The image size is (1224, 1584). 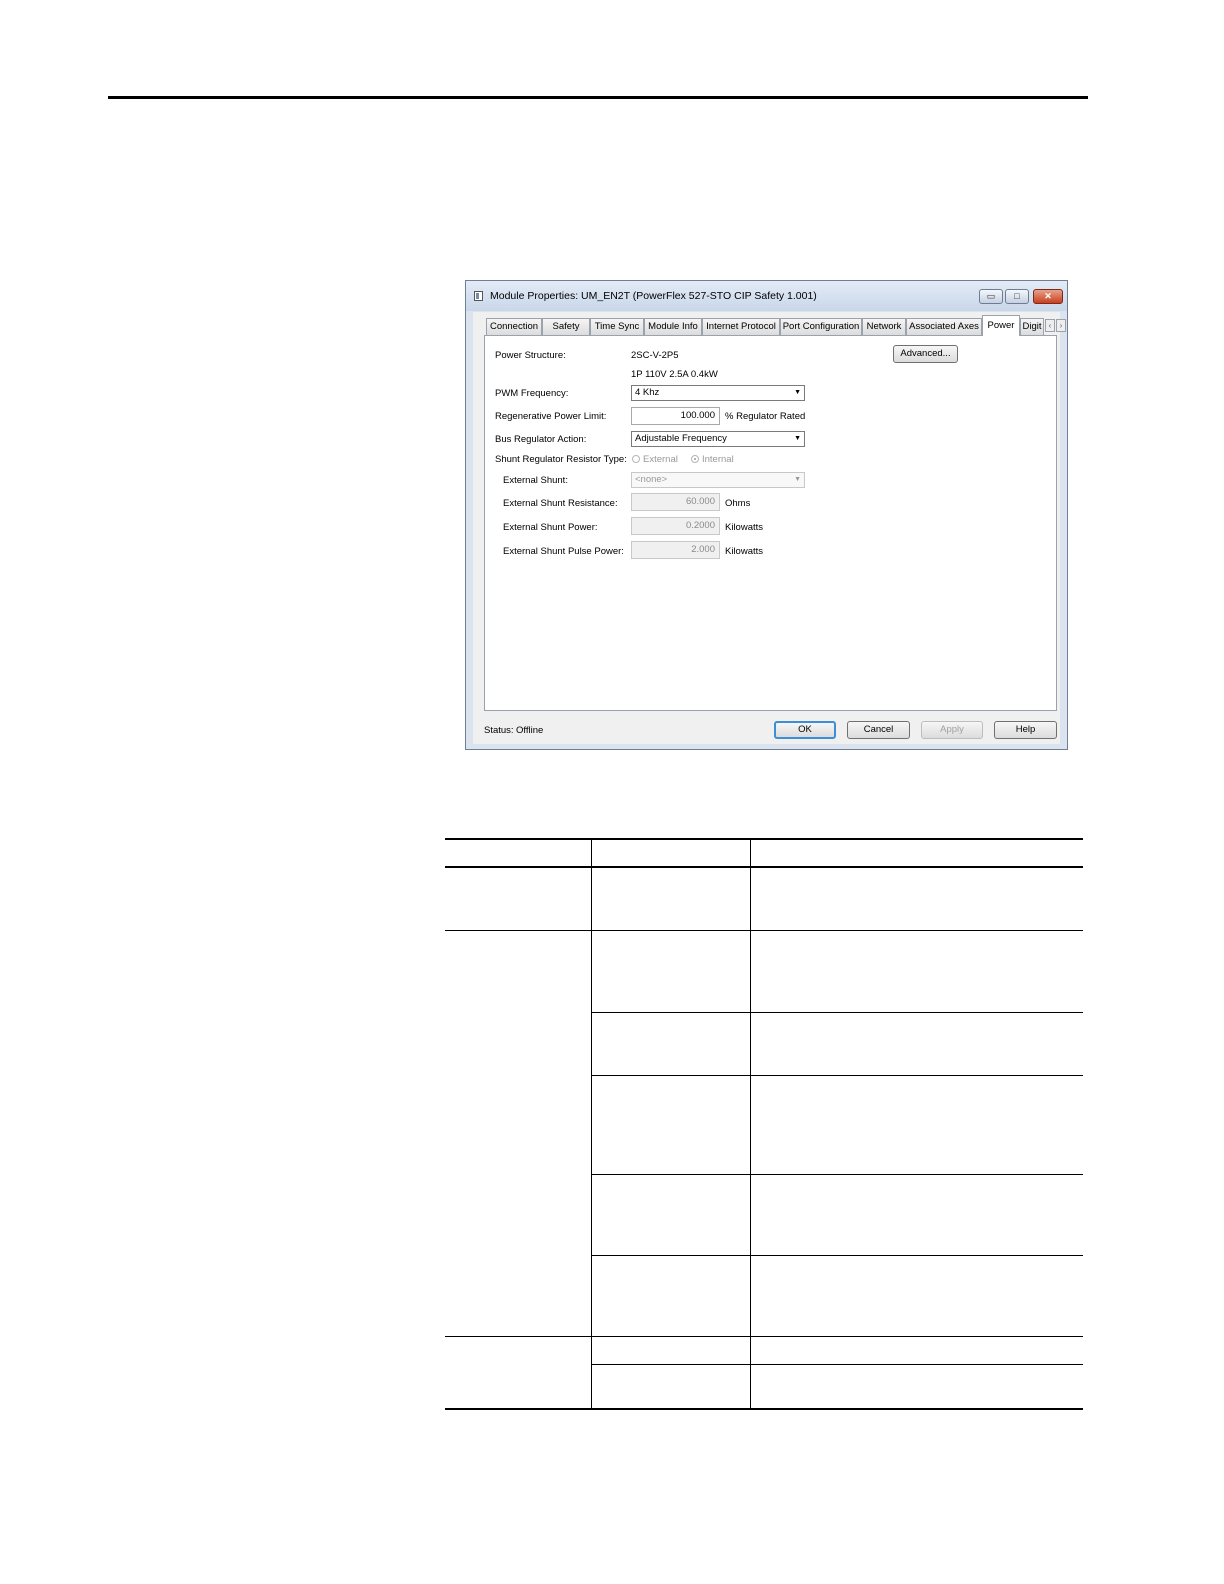 I want to click on table-top-rule, so click(x=764, y=839).